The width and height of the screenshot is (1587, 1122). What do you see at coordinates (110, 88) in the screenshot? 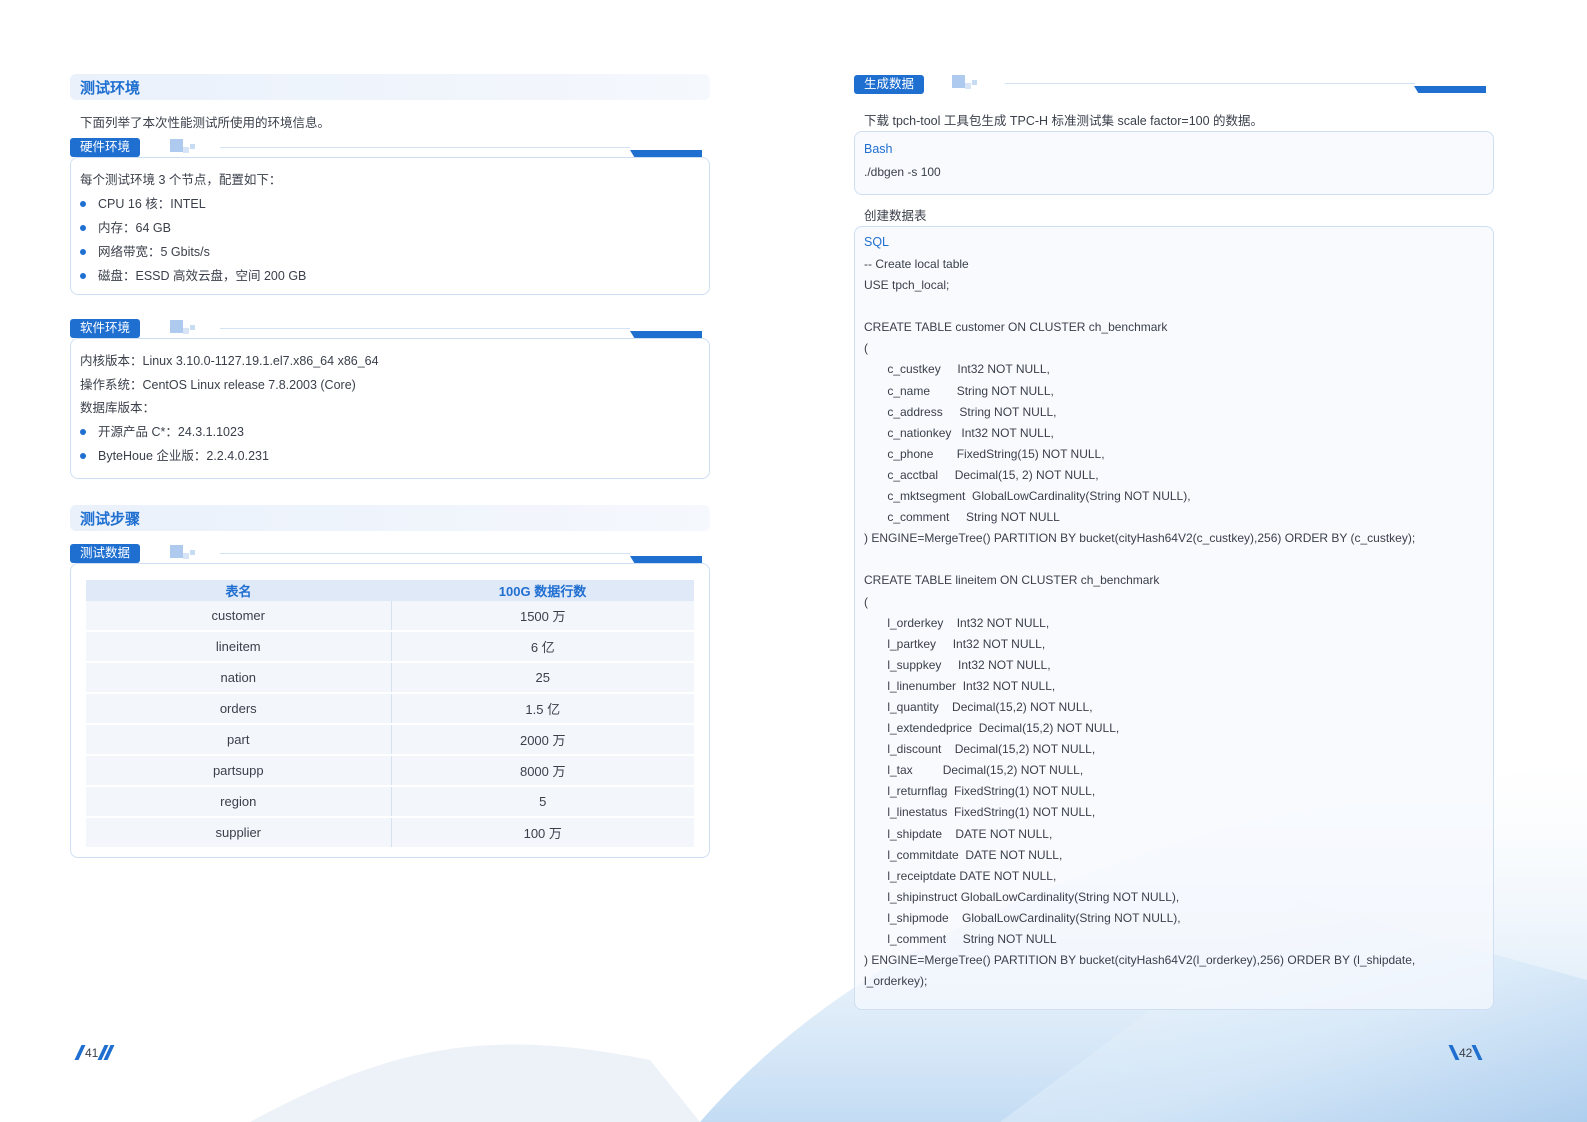
I see `section-title-text: 测试环境` at bounding box center [110, 88].